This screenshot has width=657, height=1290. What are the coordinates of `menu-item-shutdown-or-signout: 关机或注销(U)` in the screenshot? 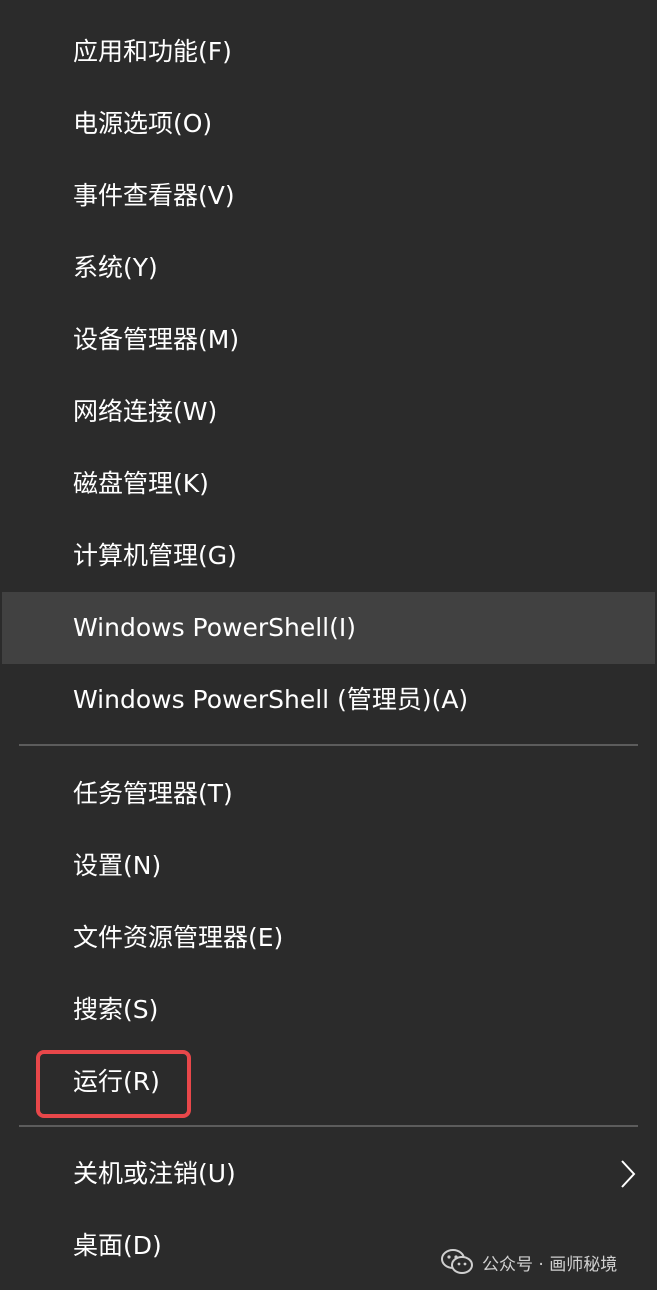 It's located at (328, 1174).